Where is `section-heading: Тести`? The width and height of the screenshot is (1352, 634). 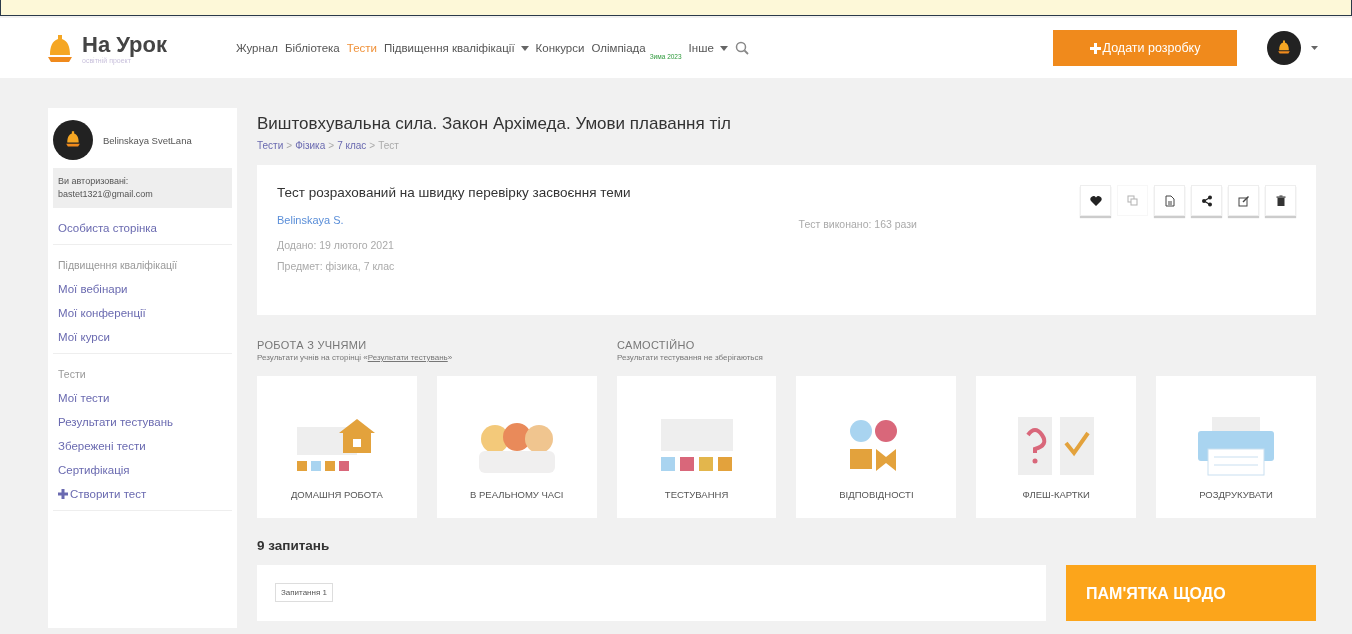
section-heading: Тести is located at coordinates (72, 374).